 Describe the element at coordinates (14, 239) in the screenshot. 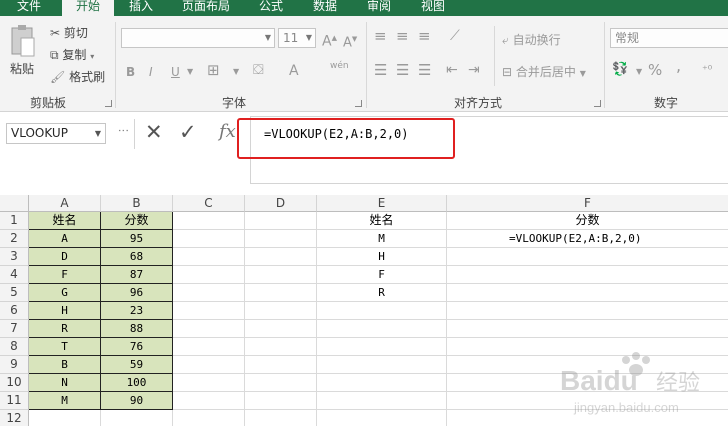

I see `row-header: 2` at that location.